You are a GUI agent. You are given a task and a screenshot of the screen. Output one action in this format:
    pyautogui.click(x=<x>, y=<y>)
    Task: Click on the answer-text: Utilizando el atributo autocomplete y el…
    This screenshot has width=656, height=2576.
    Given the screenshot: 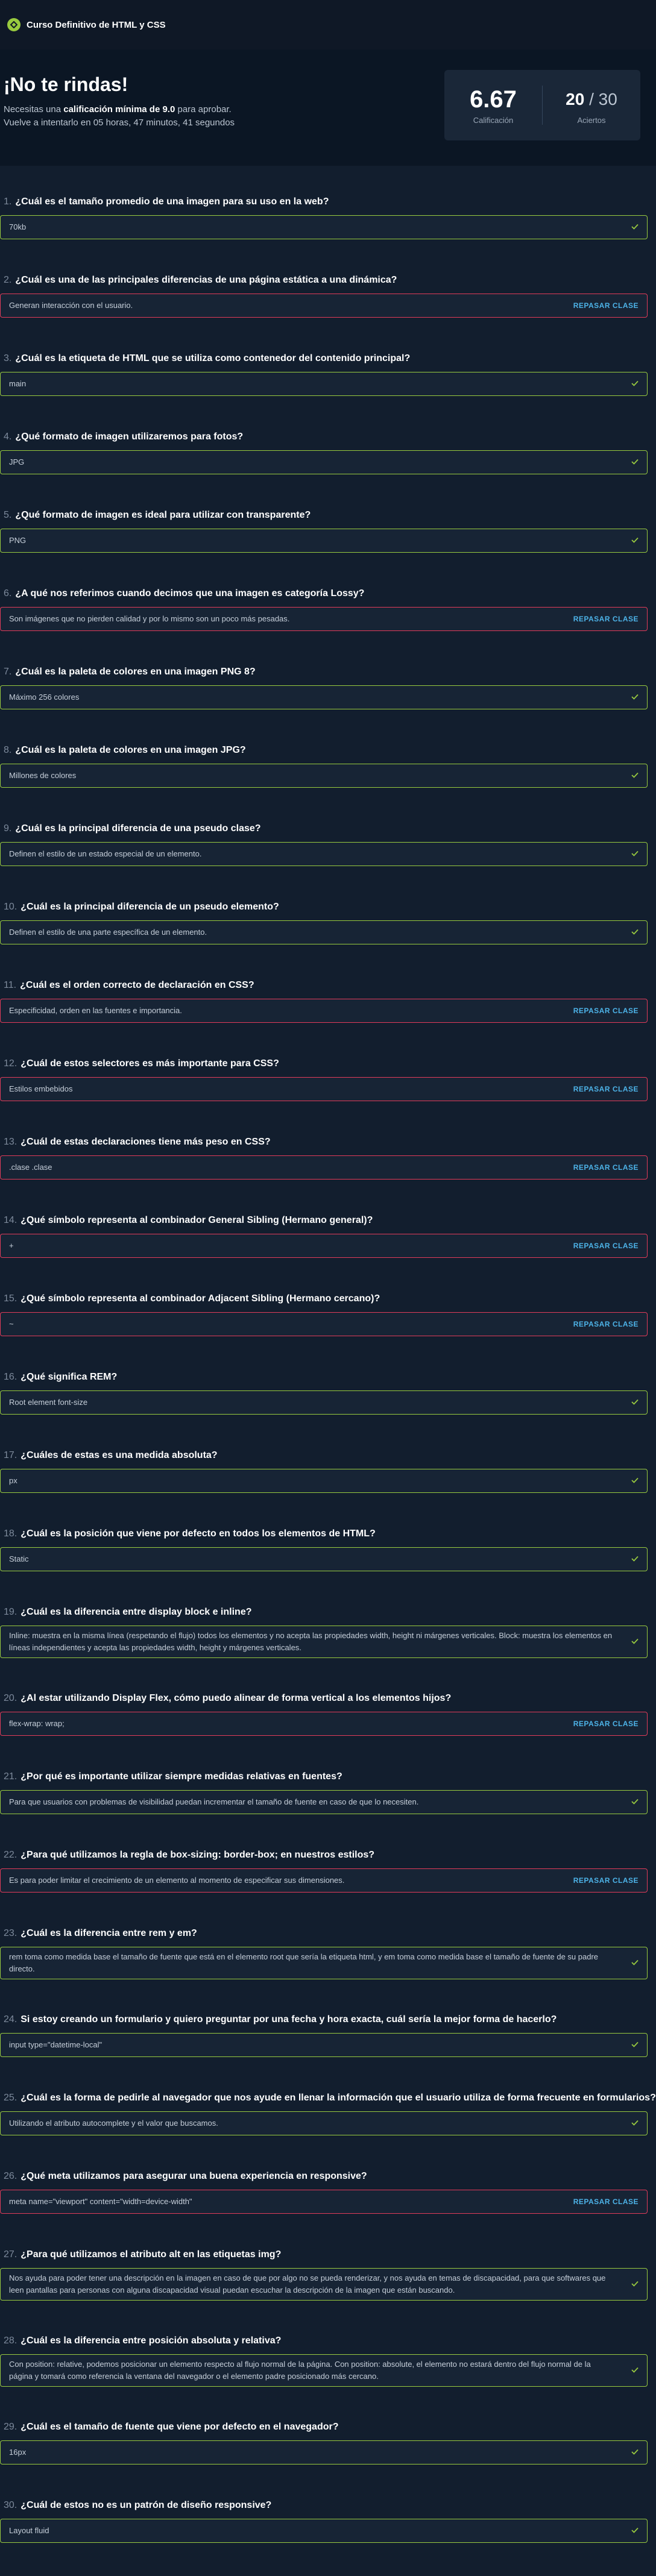 What is the action you would take?
    pyautogui.click(x=113, y=2123)
    